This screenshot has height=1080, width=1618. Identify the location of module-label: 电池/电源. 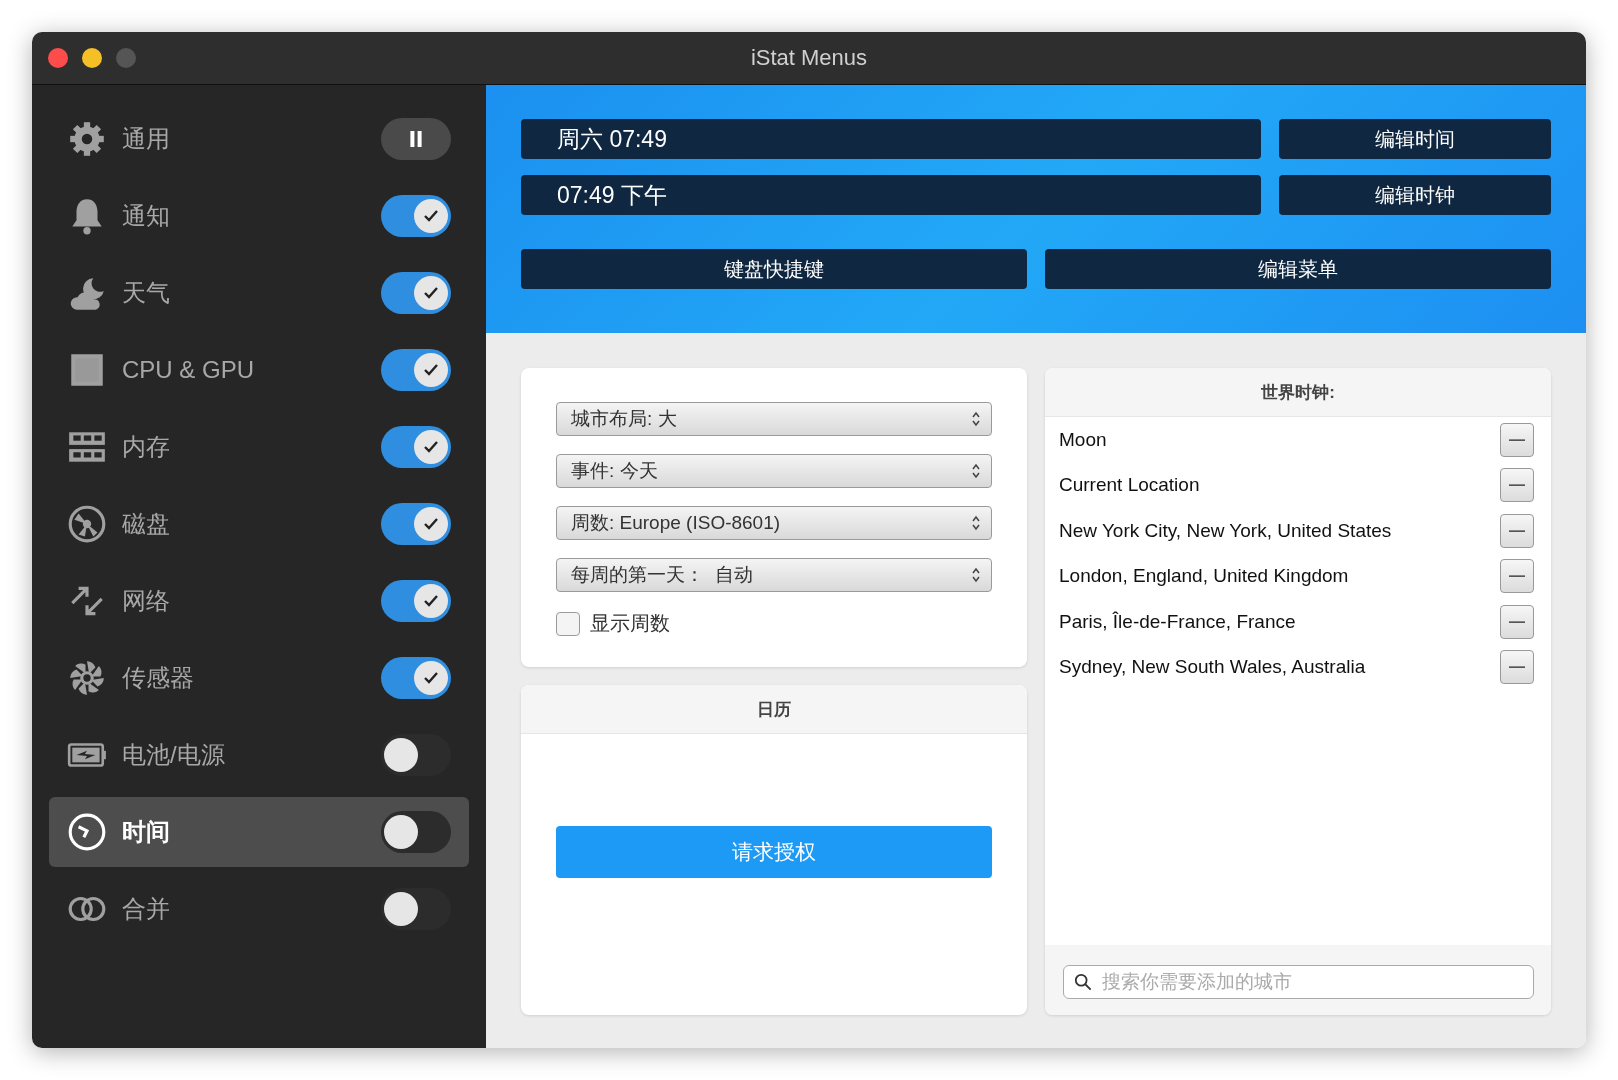
(174, 755).